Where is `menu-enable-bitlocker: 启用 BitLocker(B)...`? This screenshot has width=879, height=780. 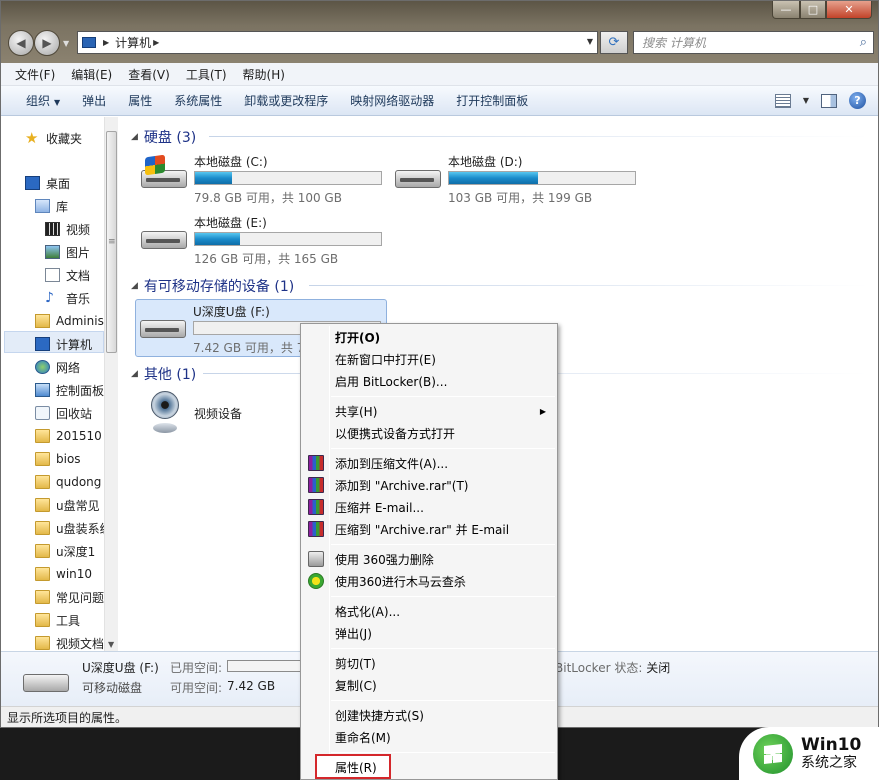 menu-enable-bitlocker: 启用 BitLocker(B)... is located at coordinates (429, 381).